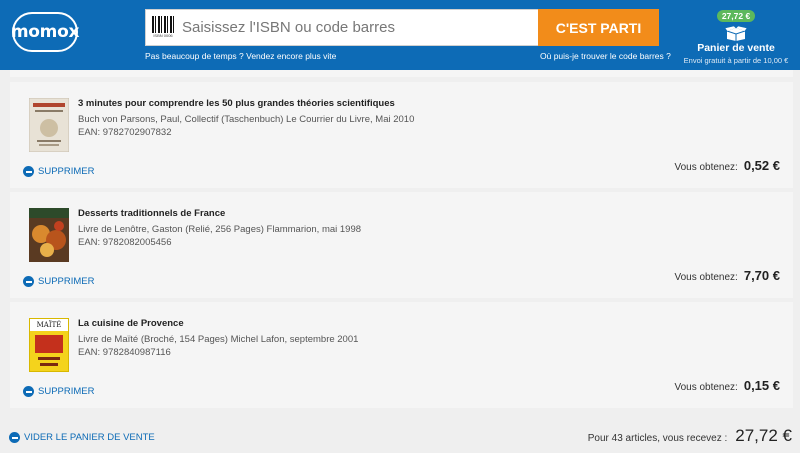 This screenshot has height=453, width=800. What do you see at coordinates (163, 28) in the screenshot?
I see `barcode-icon: ISBN 0006` at bounding box center [163, 28].